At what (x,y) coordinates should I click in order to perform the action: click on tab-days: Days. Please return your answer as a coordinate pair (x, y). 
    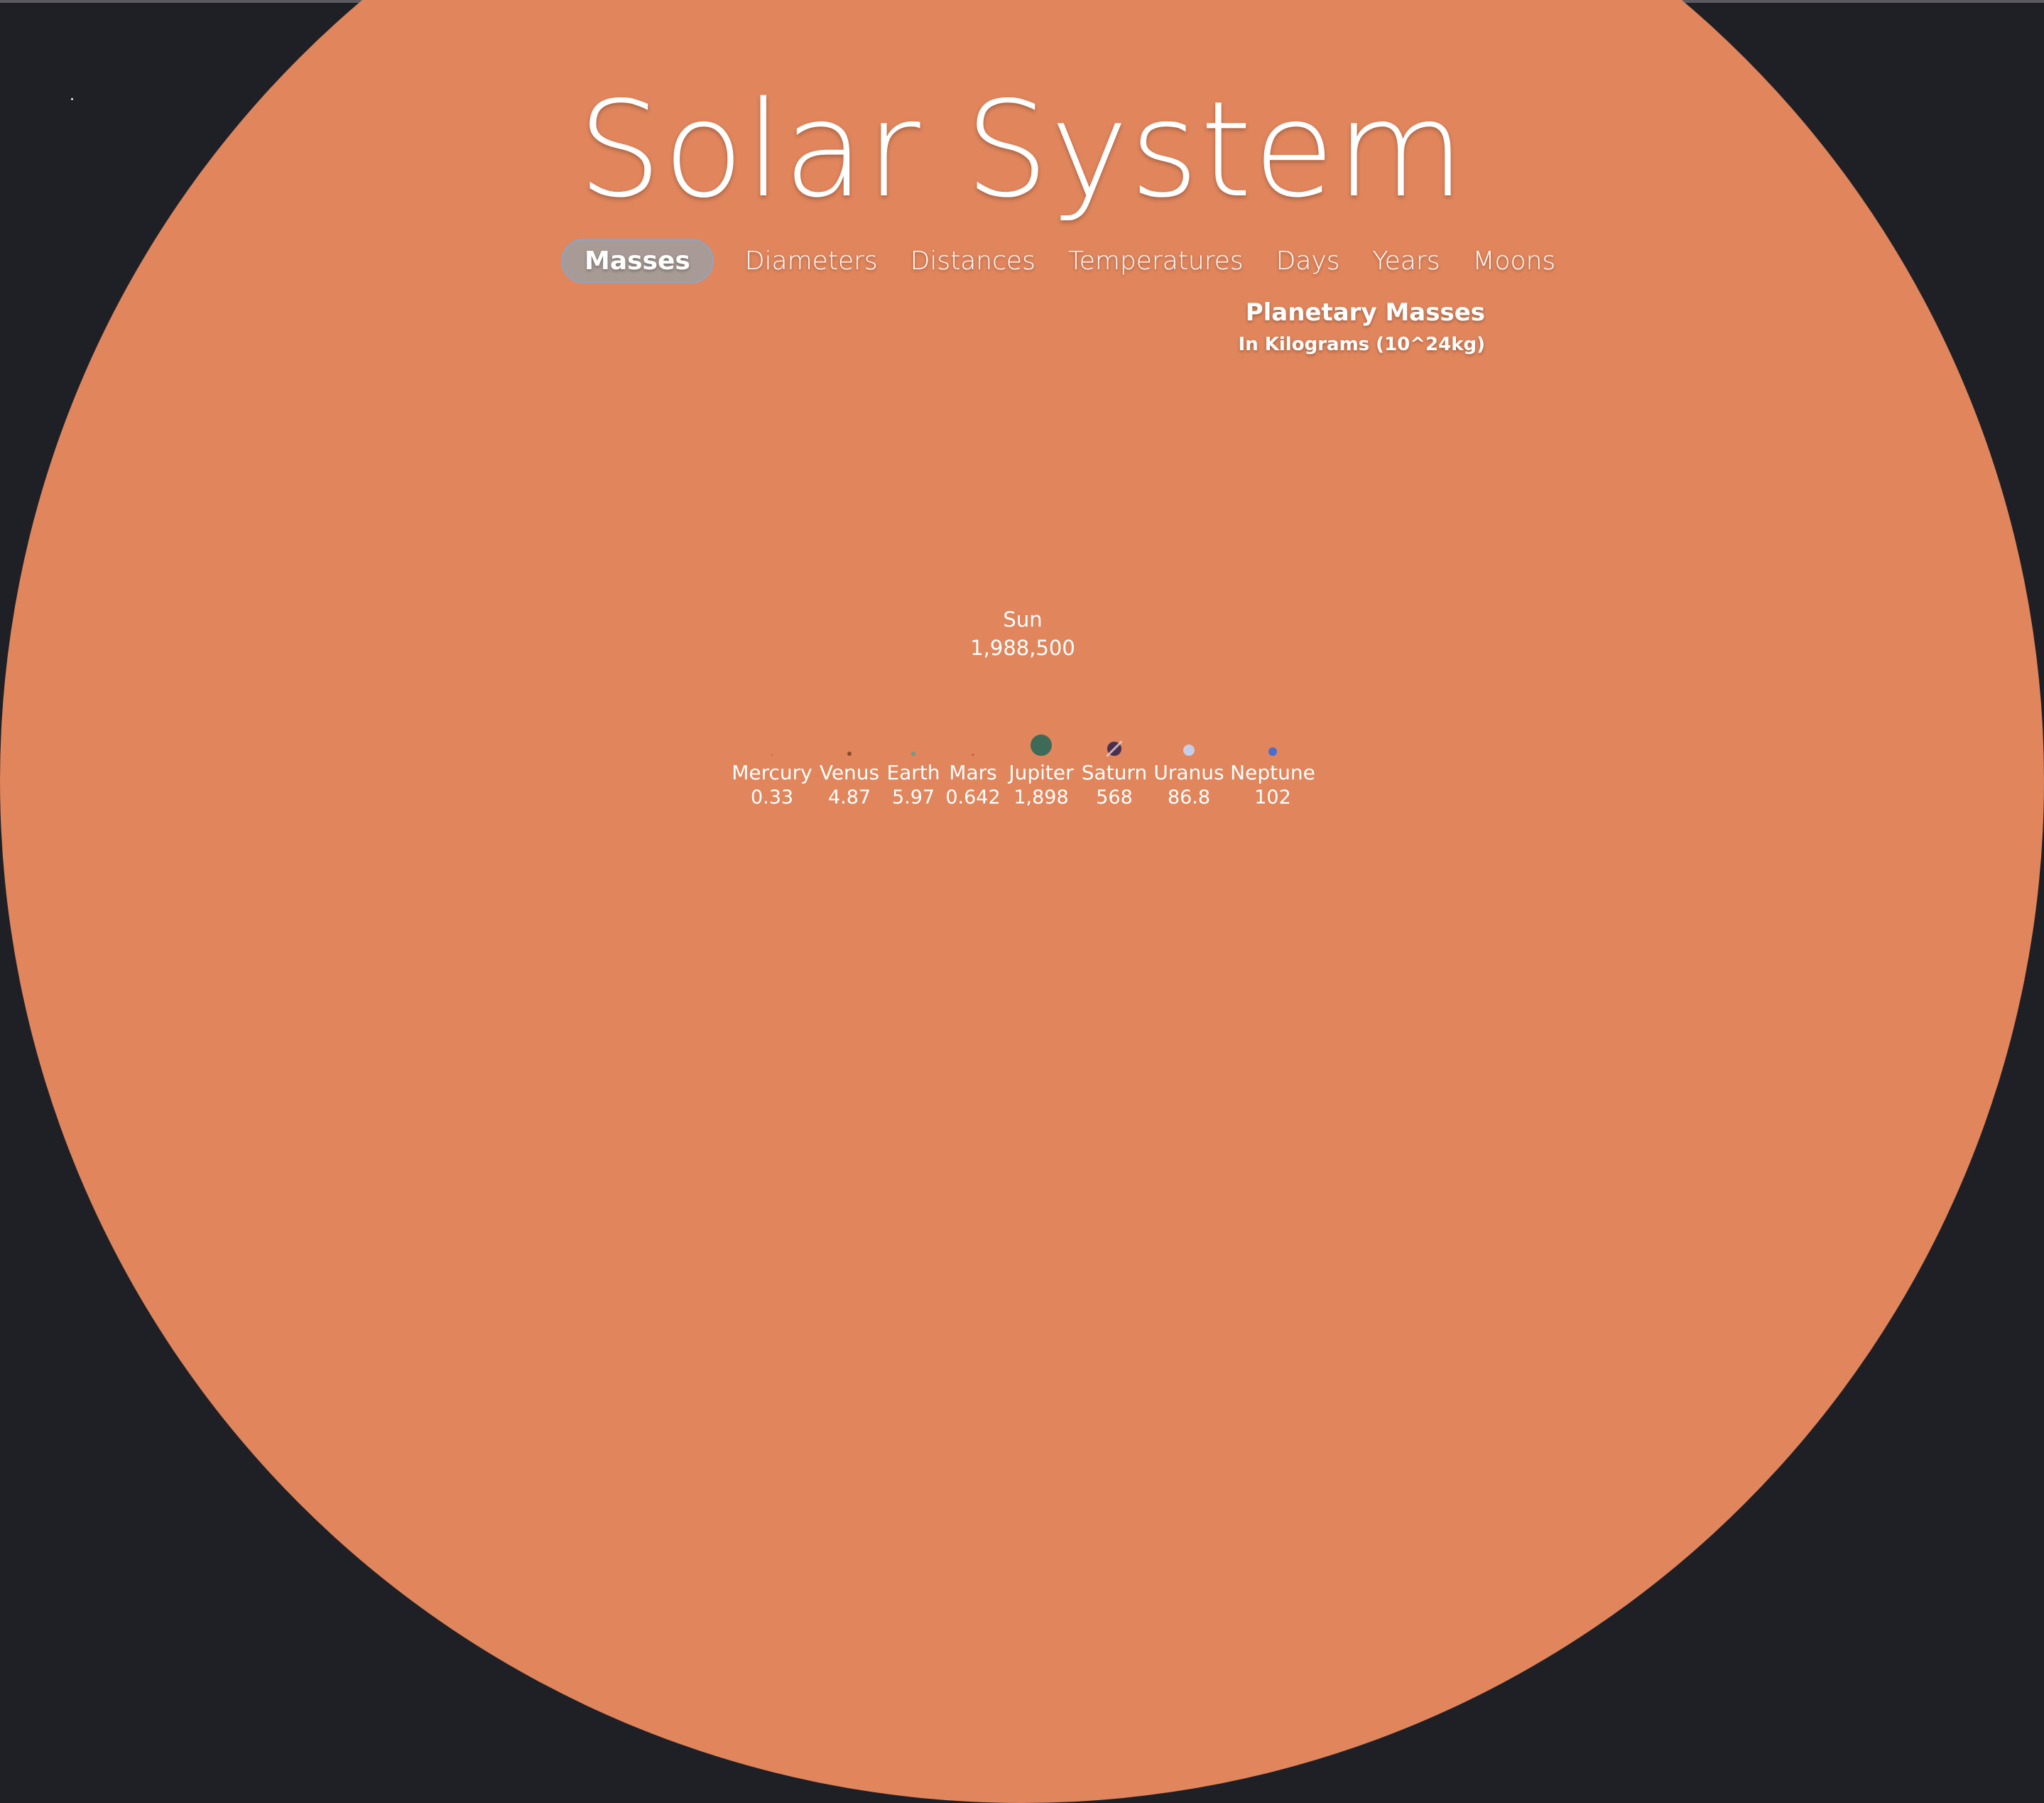
    Looking at the image, I should click on (1308, 261).